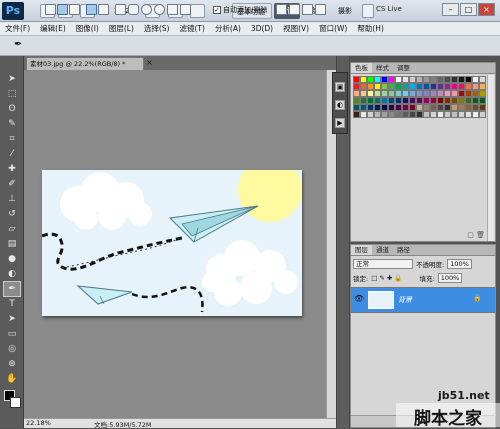 The height and width of the screenshot is (429, 500). Describe the element at coordinates (490, 158) in the screenshot. I see `swatches-scrollbar` at that location.